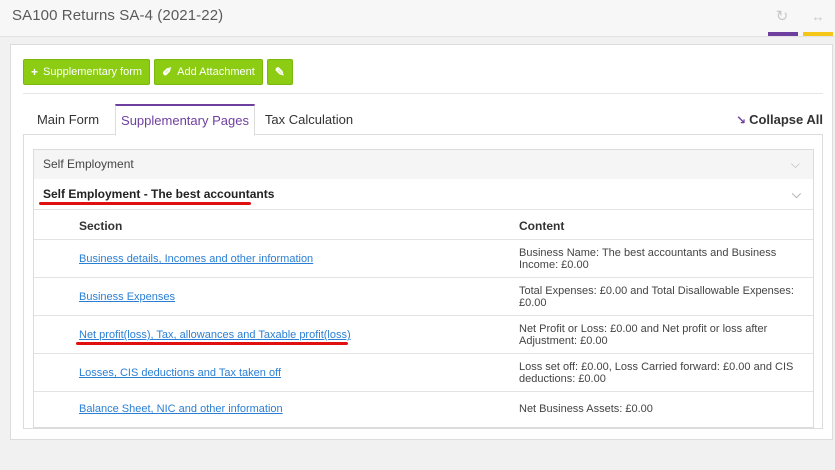 Image resolution: width=835 pixels, height=470 pixels. What do you see at coordinates (101, 226) in the screenshot?
I see `column-header-section: Section` at bounding box center [101, 226].